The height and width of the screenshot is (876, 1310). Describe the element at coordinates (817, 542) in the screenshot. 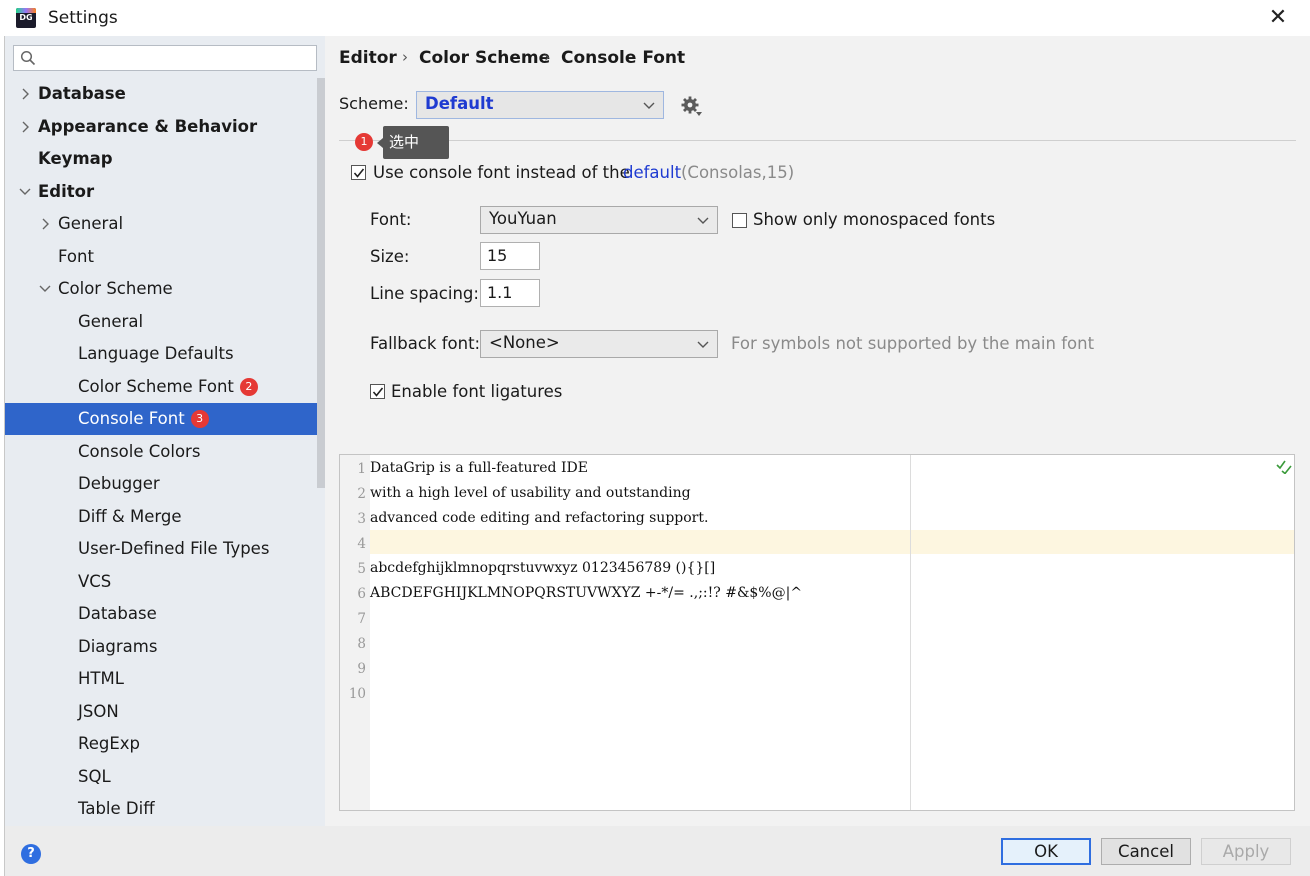

I see `caret-row-highlight` at that location.